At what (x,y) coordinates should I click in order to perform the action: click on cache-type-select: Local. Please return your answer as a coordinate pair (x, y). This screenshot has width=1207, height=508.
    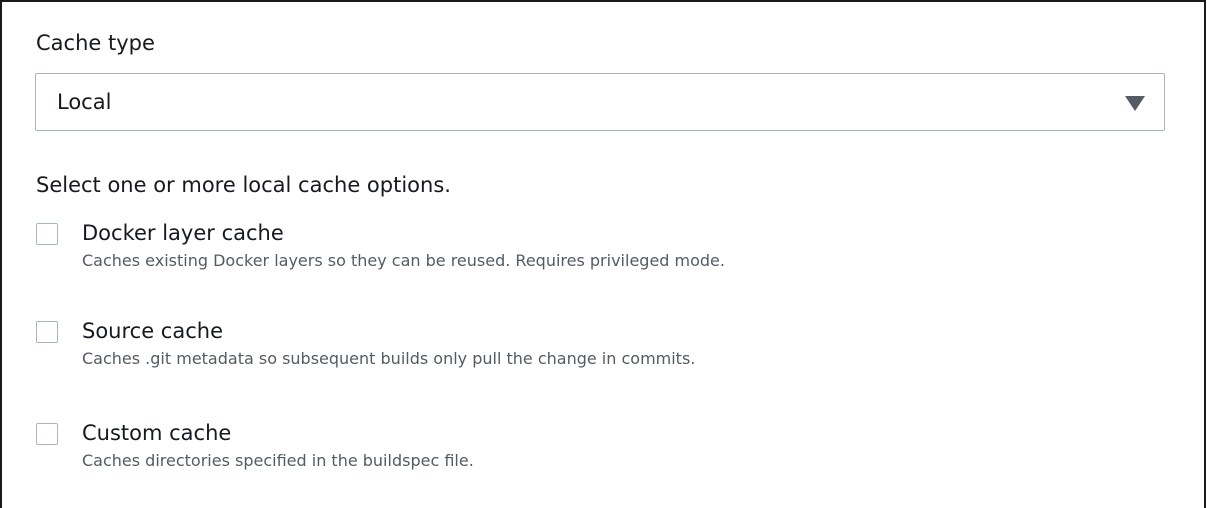
    Looking at the image, I should click on (600, 102).